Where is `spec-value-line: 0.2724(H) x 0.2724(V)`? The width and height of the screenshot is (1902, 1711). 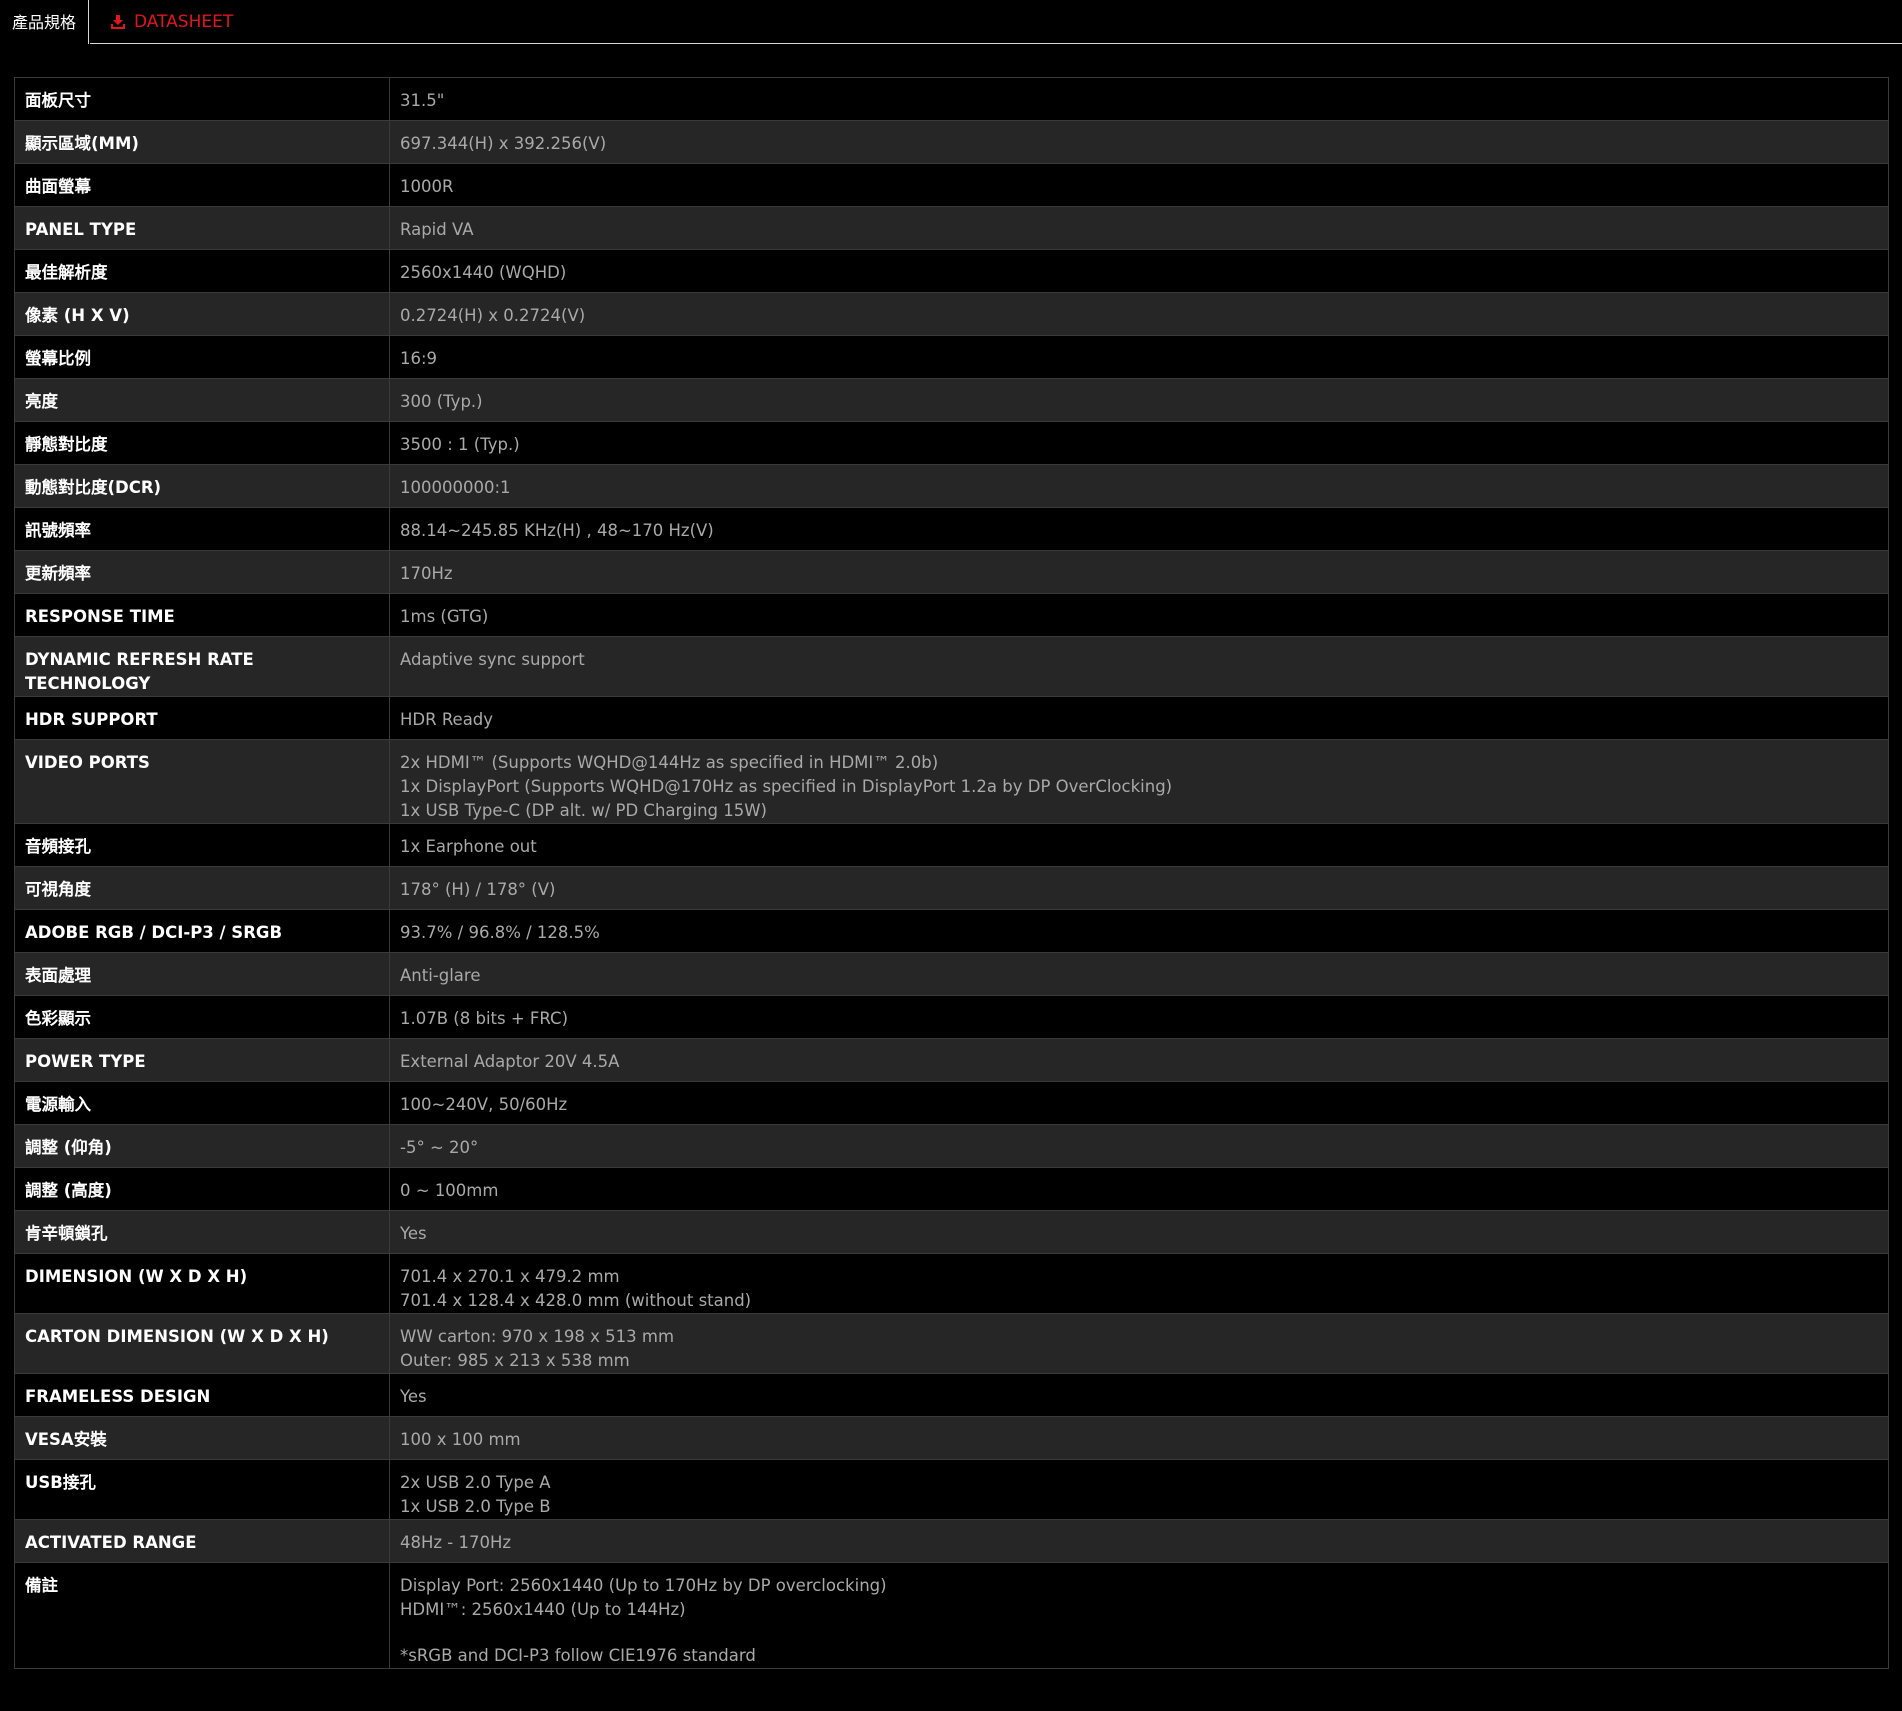
spec-value-line: 0.2724(H) x 0.2724(V) is located at coordinates (493, 315).